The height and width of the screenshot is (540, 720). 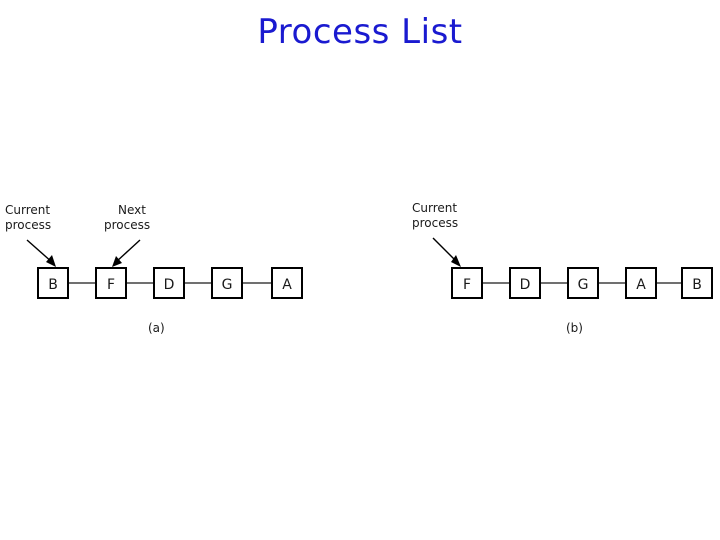 I want to click on figure-a-caption: (a), so click(x=156, y=328).